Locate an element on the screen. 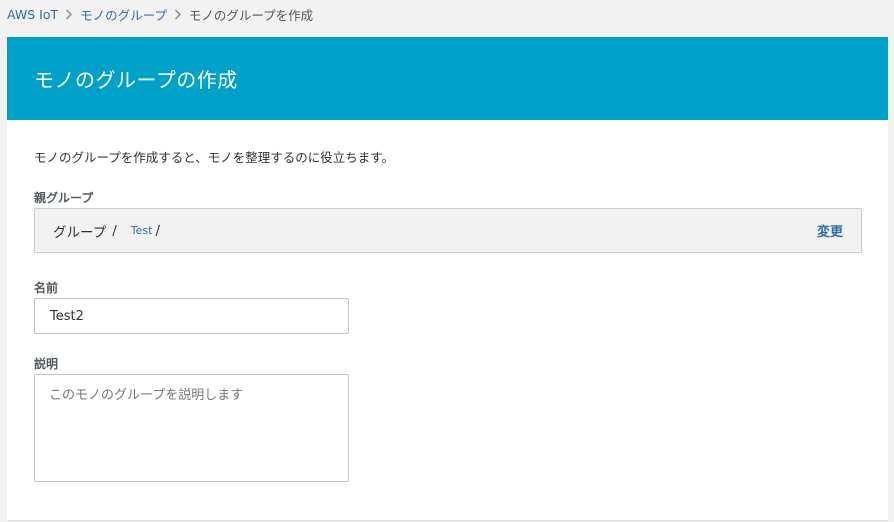 This screenshot has width=894, height=522. change-parent-button: 変更 is located at coordinates (830, 230).